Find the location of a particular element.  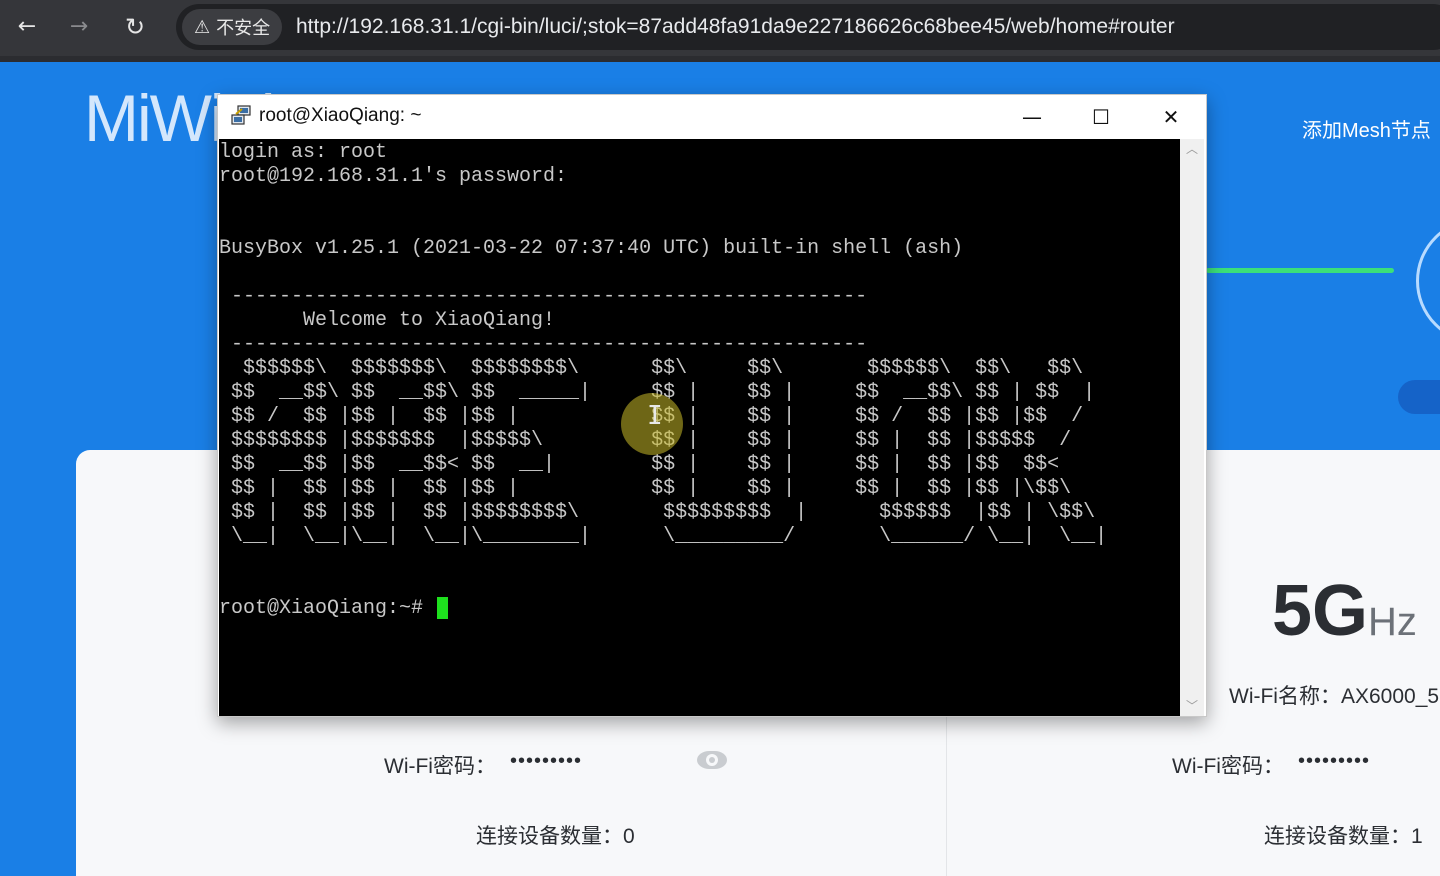

terminal-title: root@XiaoQiang: ~ is located at coordinates (340, 115).